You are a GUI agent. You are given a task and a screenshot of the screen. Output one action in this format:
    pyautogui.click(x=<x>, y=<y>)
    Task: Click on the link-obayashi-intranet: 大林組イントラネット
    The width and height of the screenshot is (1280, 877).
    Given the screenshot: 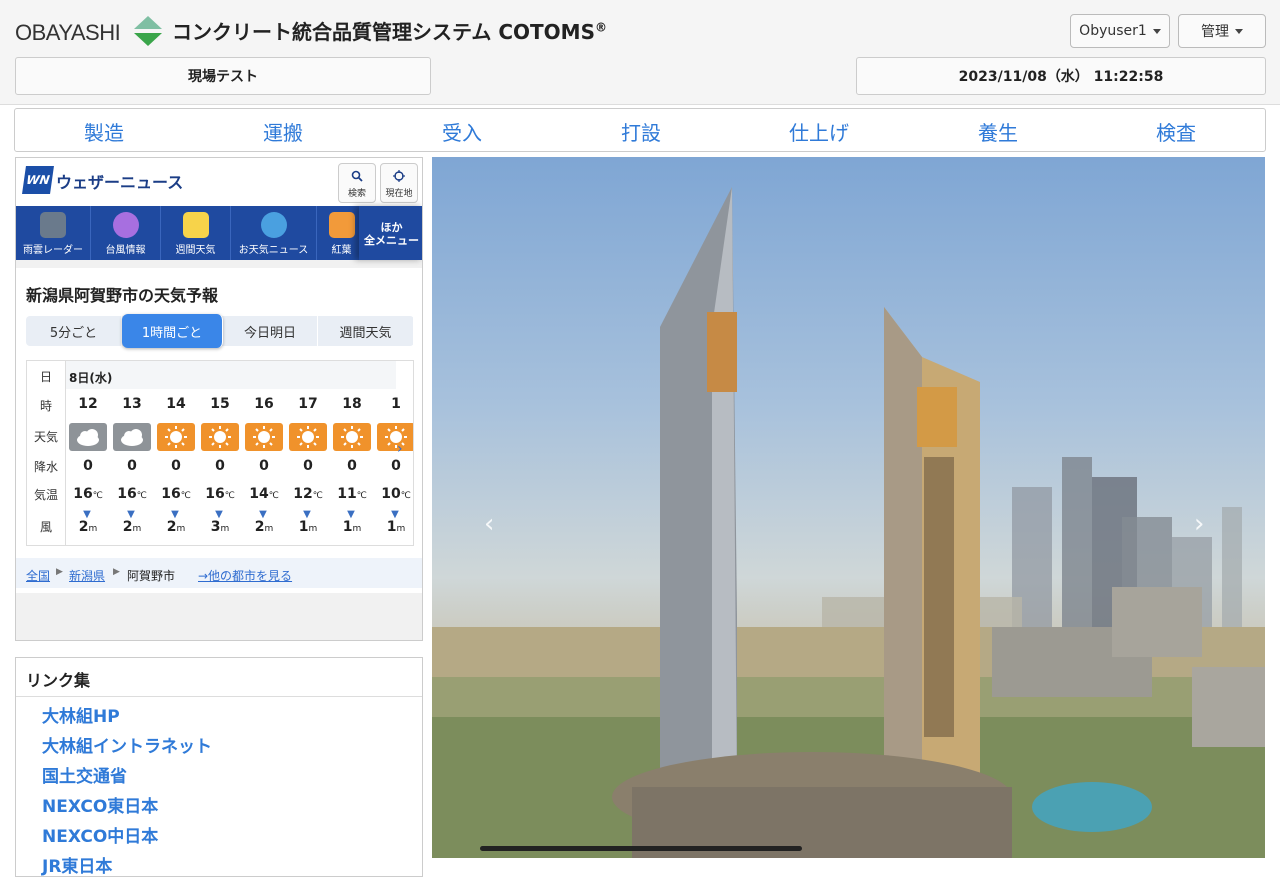 What is the action you would take?
    pyautogui.click(x=127, y=744)
    